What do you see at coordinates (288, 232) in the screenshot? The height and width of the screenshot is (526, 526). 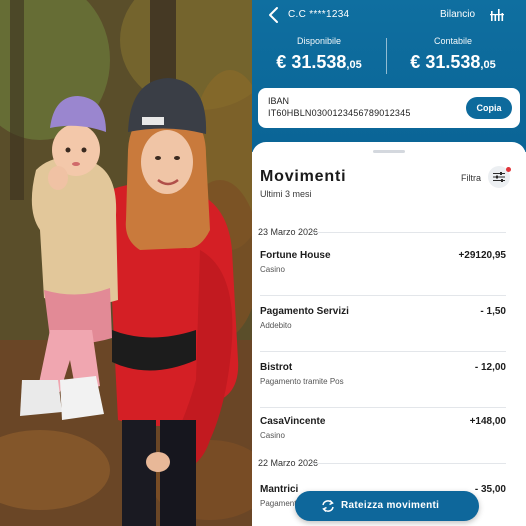 I see `date-header: 23 Marzo 2026` at bounding box center [288, 232].